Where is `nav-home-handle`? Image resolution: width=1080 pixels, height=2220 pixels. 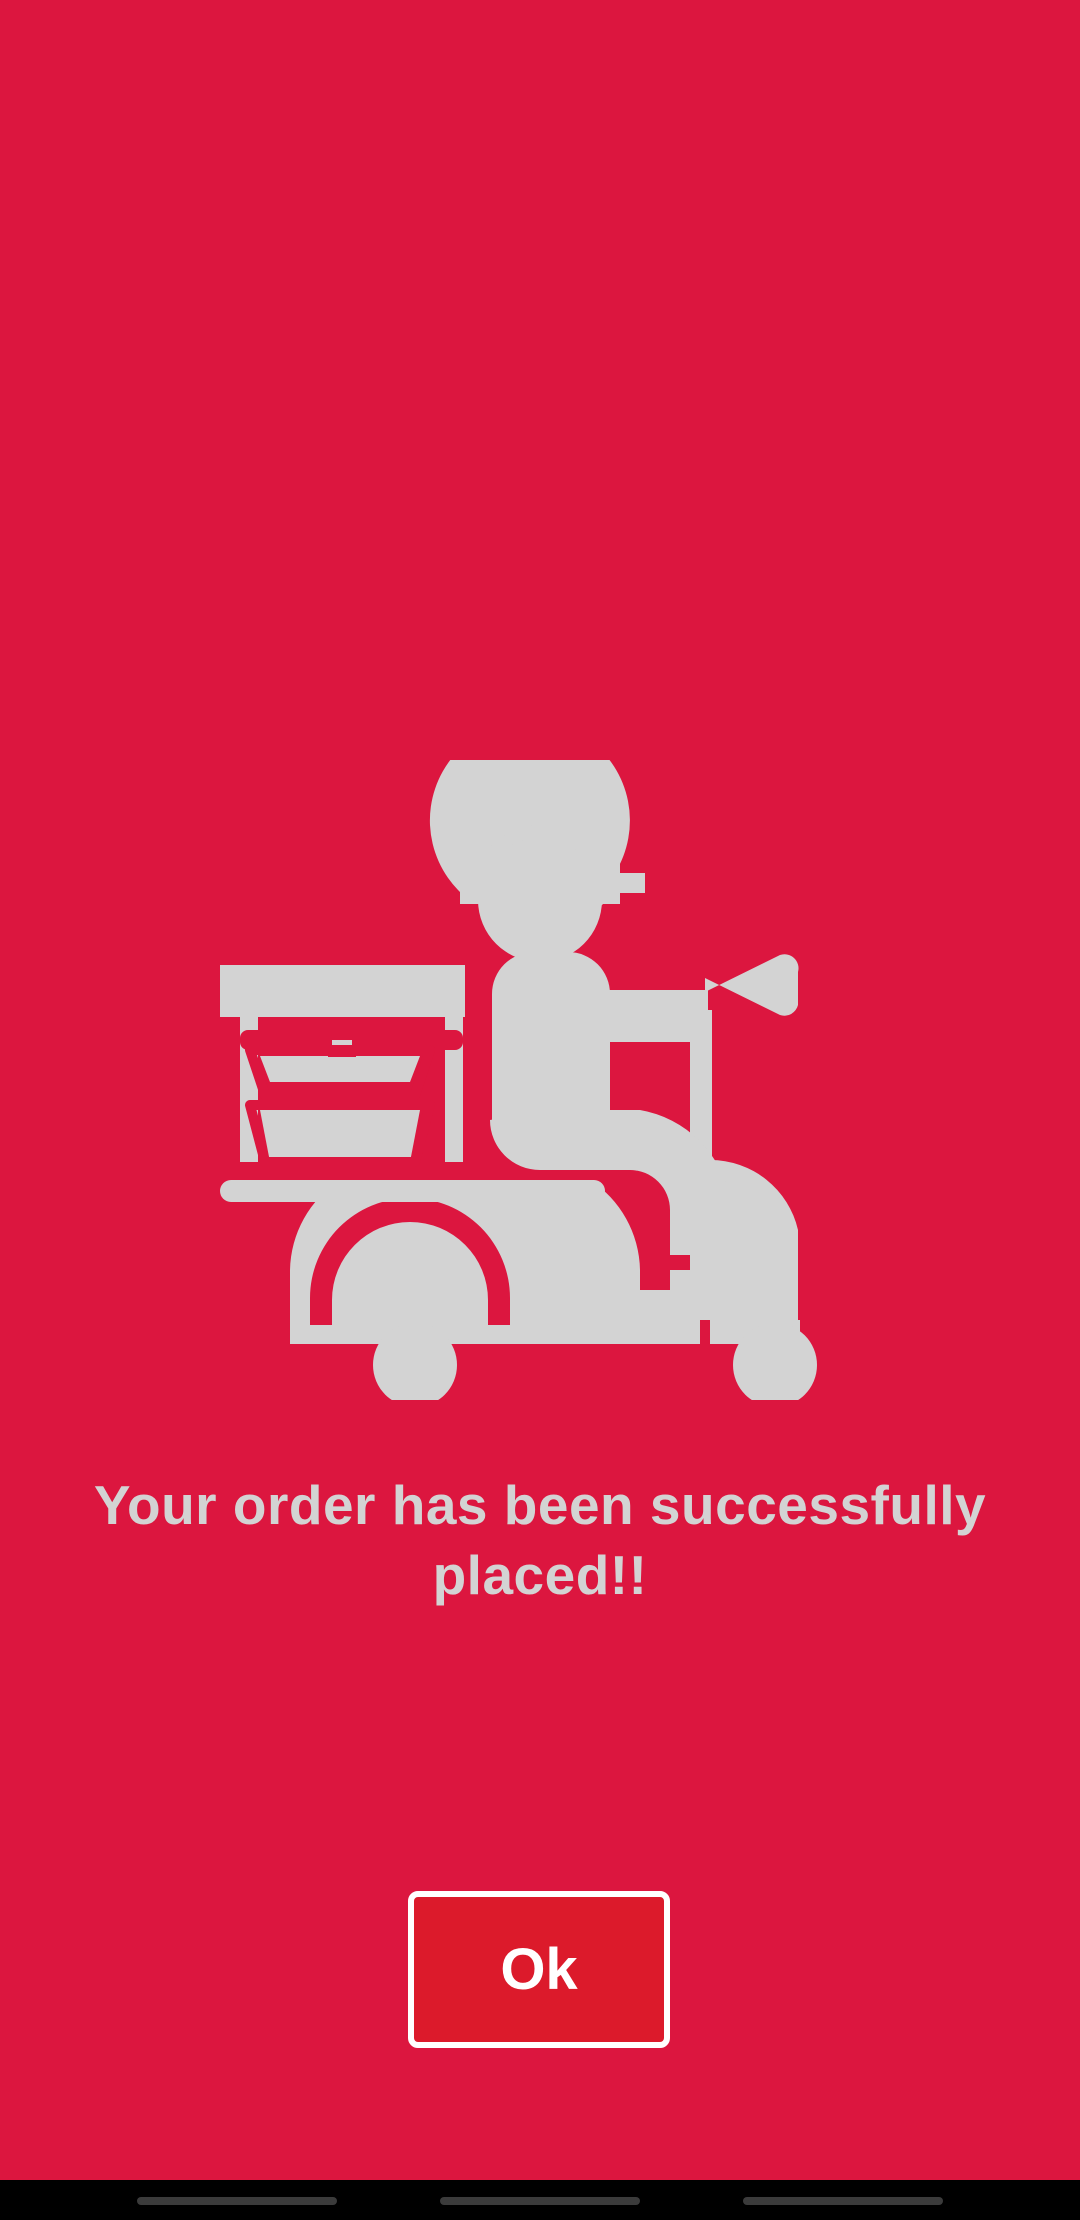
nav-home-handle is located at coordinates (540, 2201).